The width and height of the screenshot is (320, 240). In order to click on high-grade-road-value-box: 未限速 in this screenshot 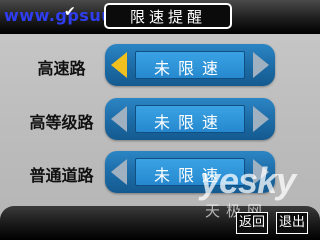, I will do `click(190, 119)`.